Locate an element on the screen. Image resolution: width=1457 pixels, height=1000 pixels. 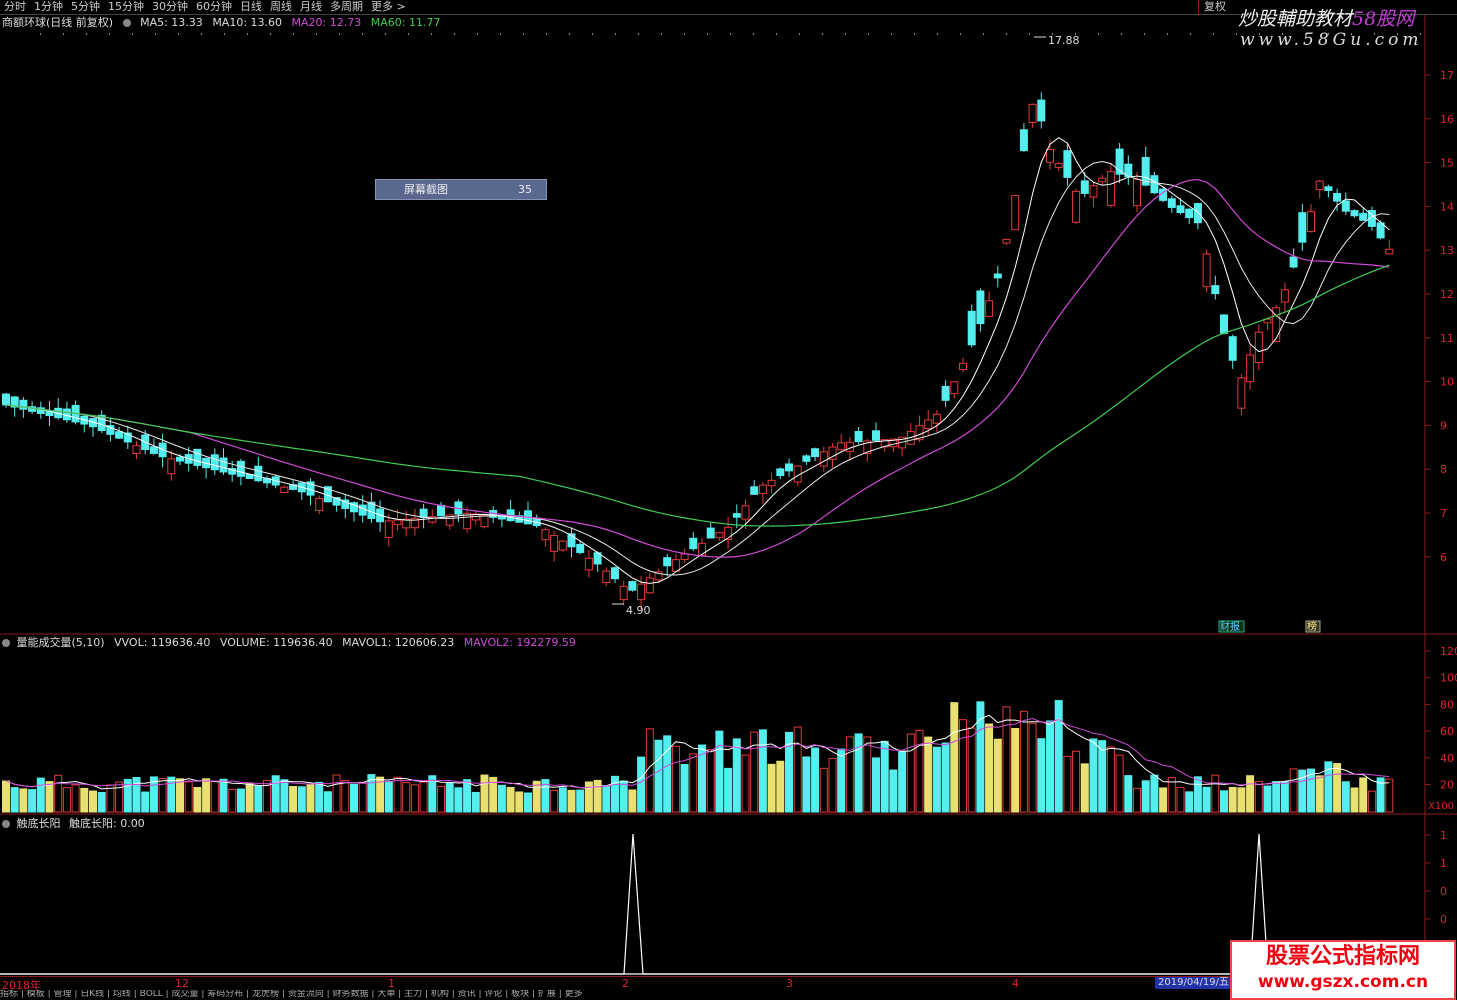
popup-name: 屏幕截图 is located at coordinates (426, 189).